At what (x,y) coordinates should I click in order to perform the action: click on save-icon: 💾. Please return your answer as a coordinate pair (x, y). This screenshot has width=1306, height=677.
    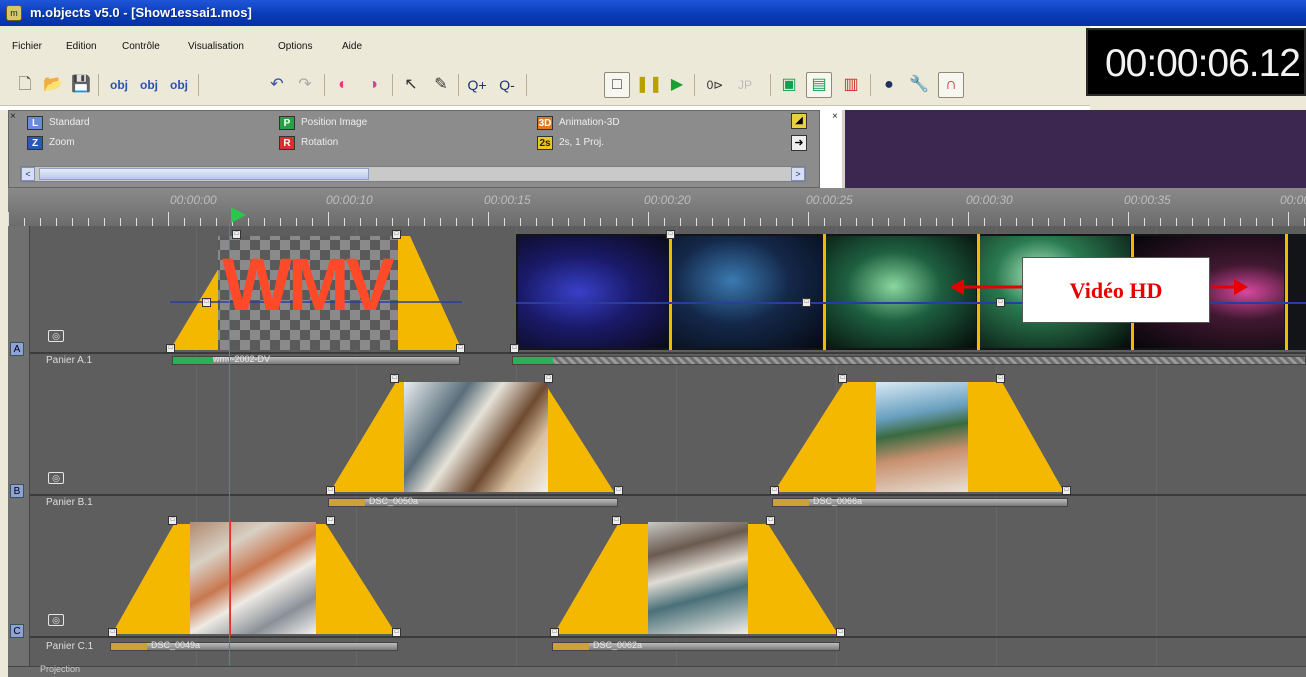
    Looking at the image, I should click on (81, 85).